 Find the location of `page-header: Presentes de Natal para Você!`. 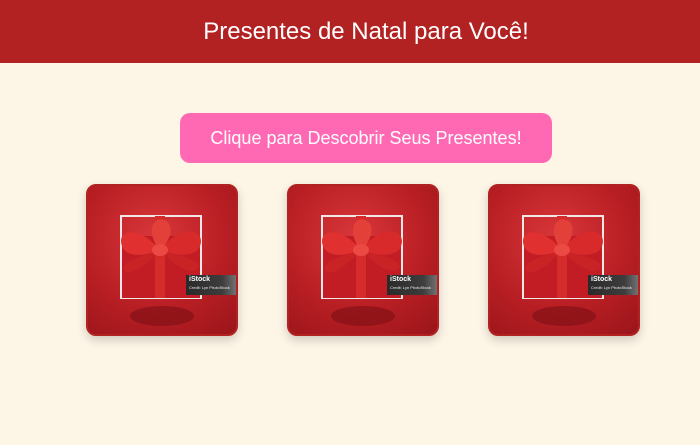

page-header: Presentes de Natal para Você! is located at coordinates (350, 31).